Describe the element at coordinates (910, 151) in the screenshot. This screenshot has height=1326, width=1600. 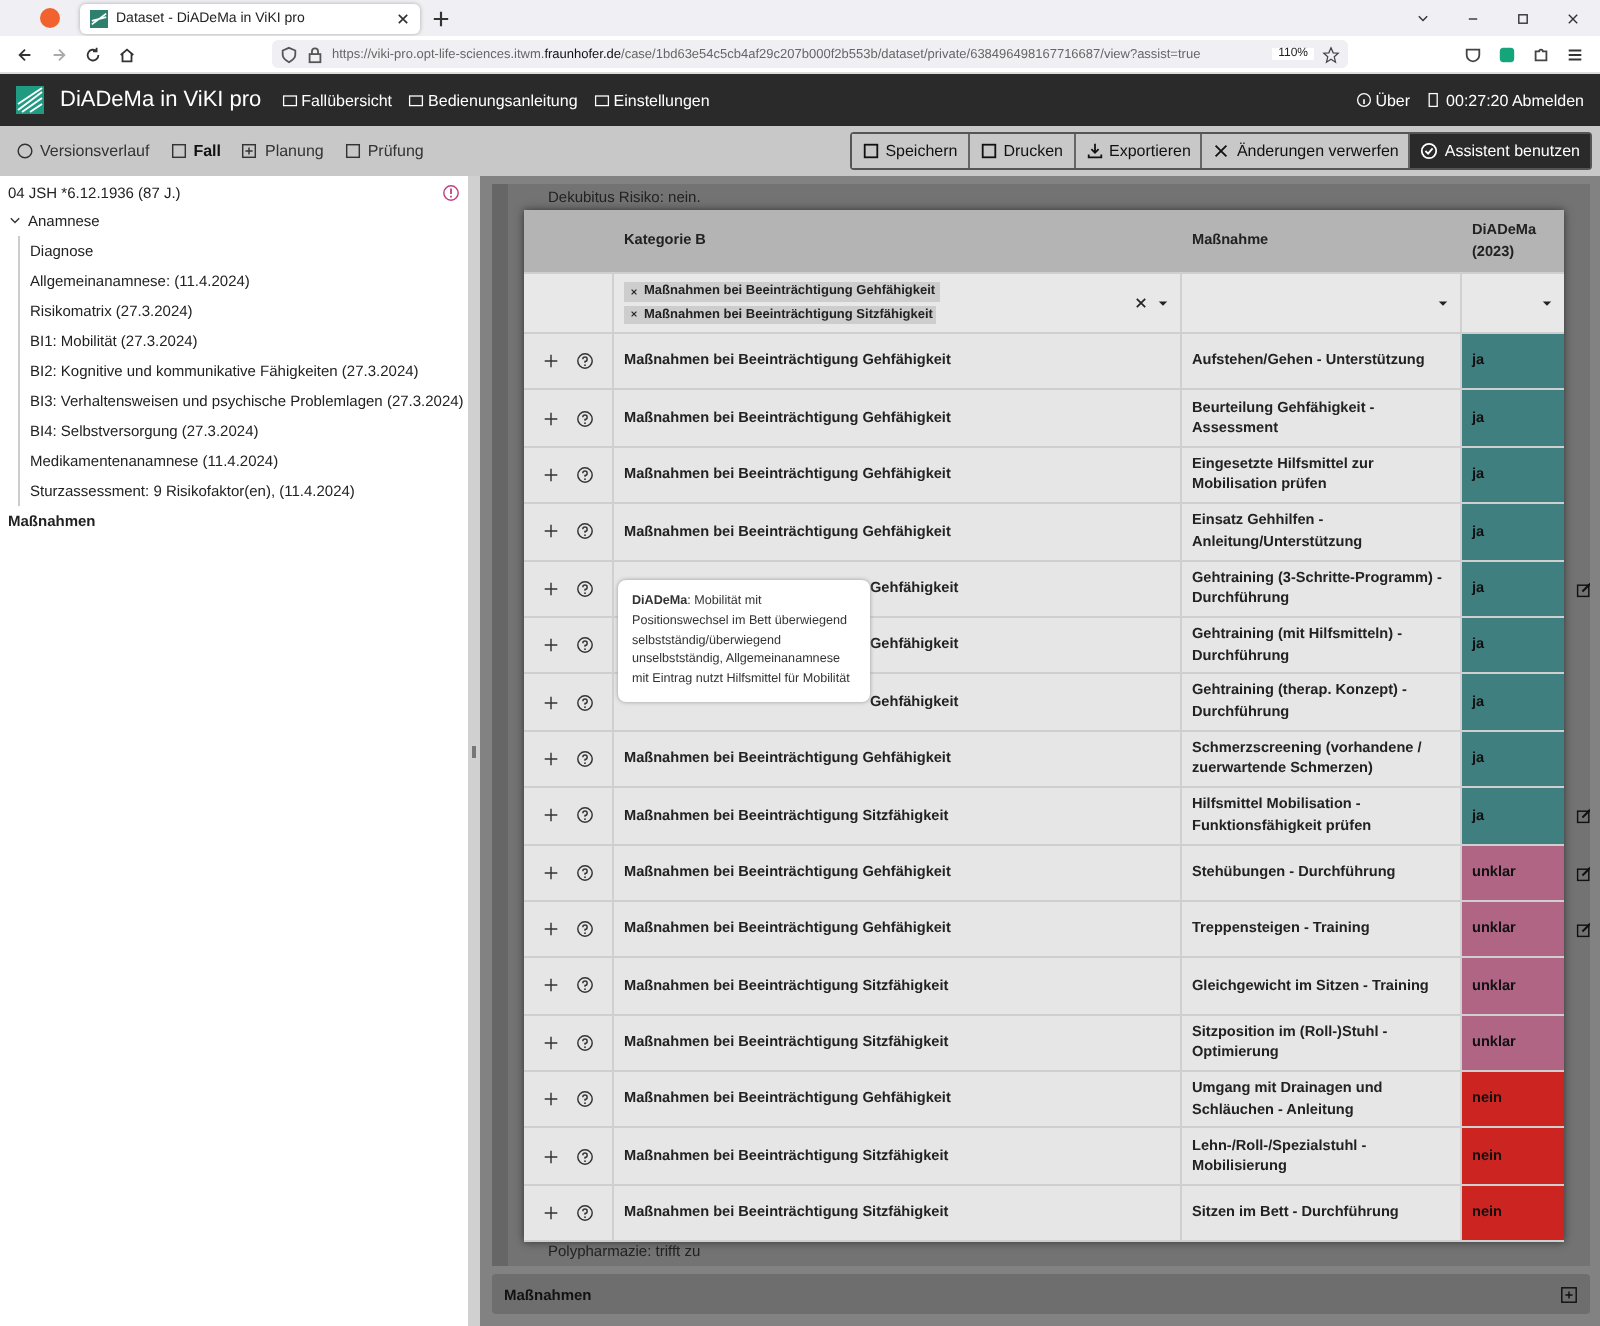
I see `toolbar-button: Speichern` at that location.